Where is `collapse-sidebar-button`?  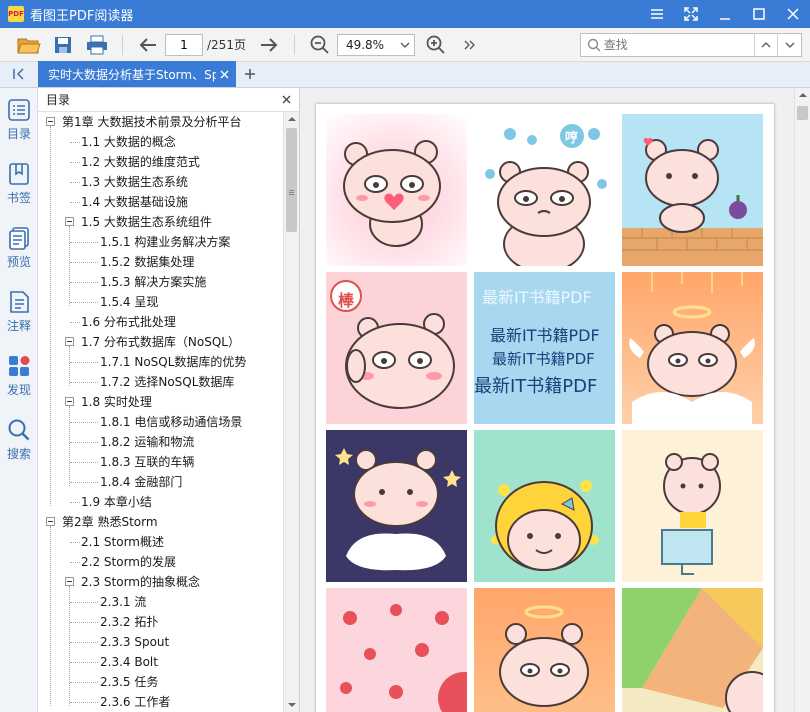
collapse-sidebar-button is located at coordinates (19, 74).